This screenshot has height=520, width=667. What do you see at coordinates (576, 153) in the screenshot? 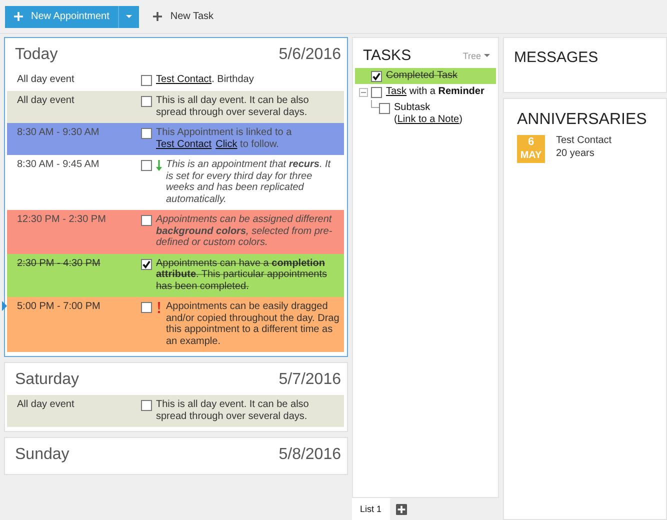
I see `anniversary-years: 20 years` at bounding box center [576, 153].